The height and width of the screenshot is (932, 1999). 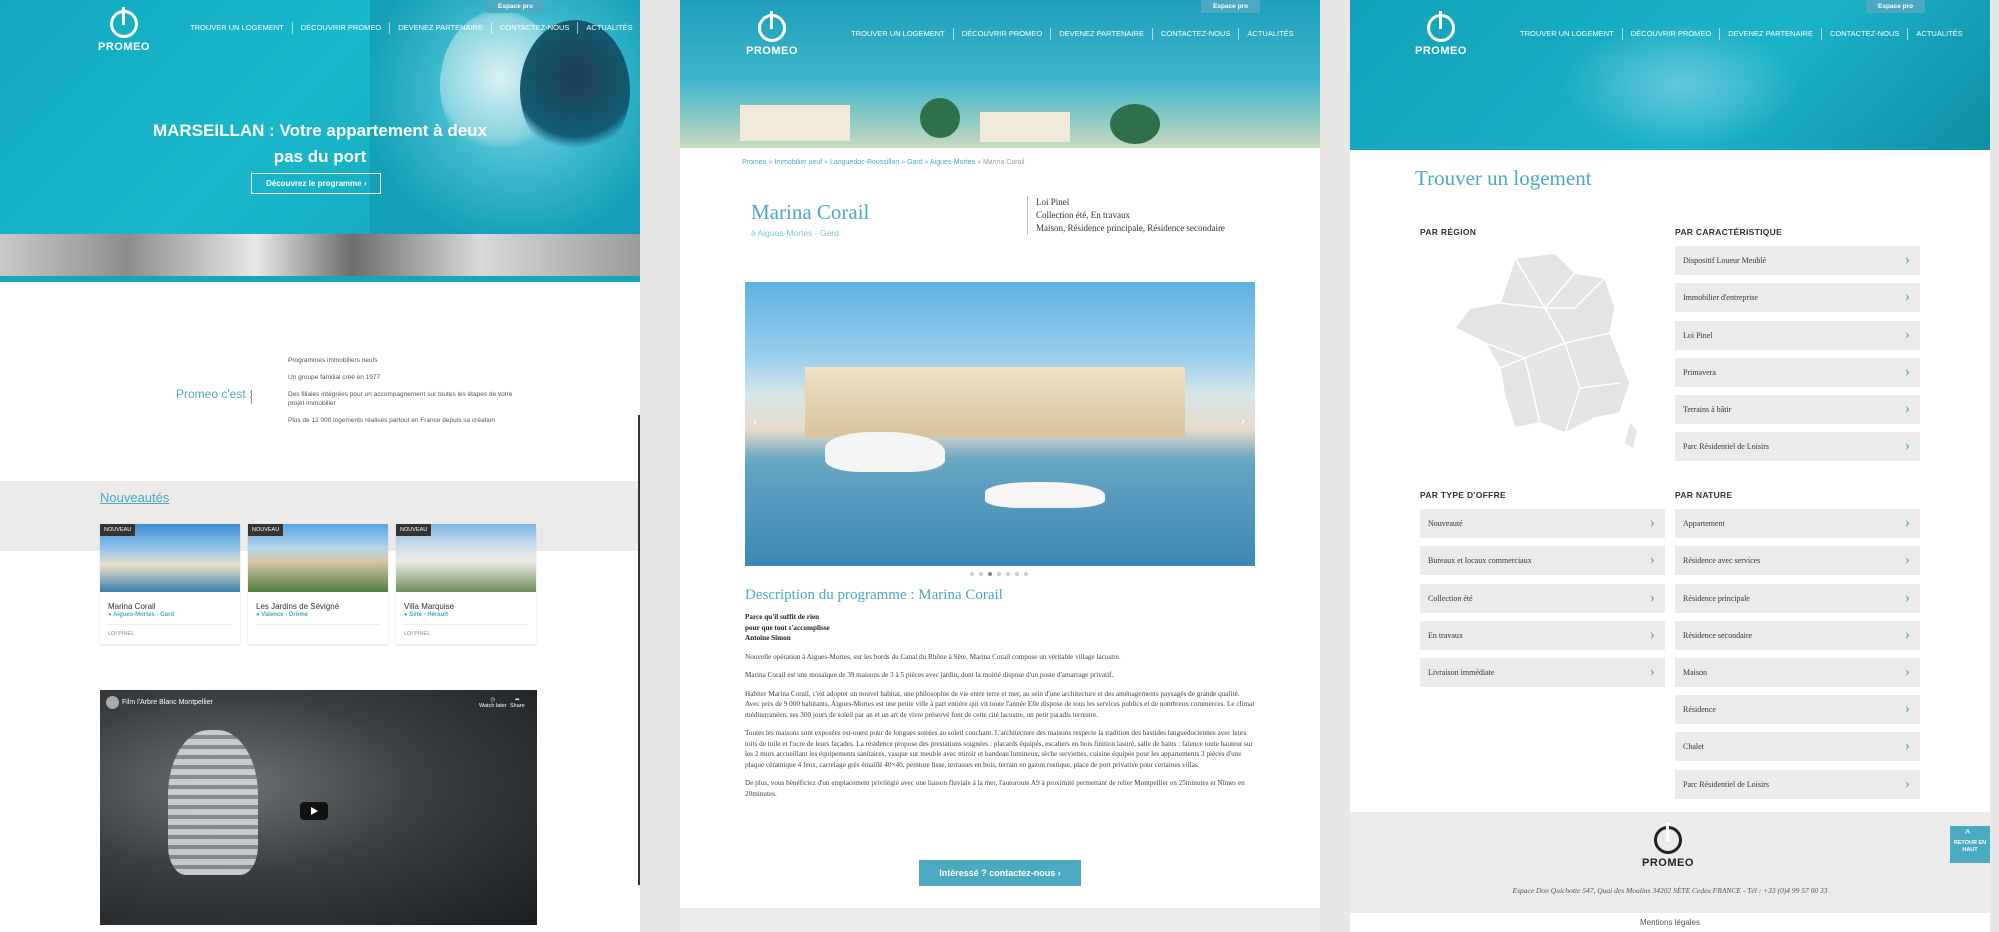 What do you see at coordinates (316, 183) in the screenshot?
I see `discover-program-button: Découvrez le programme ›` at bounding box center [316, 183].